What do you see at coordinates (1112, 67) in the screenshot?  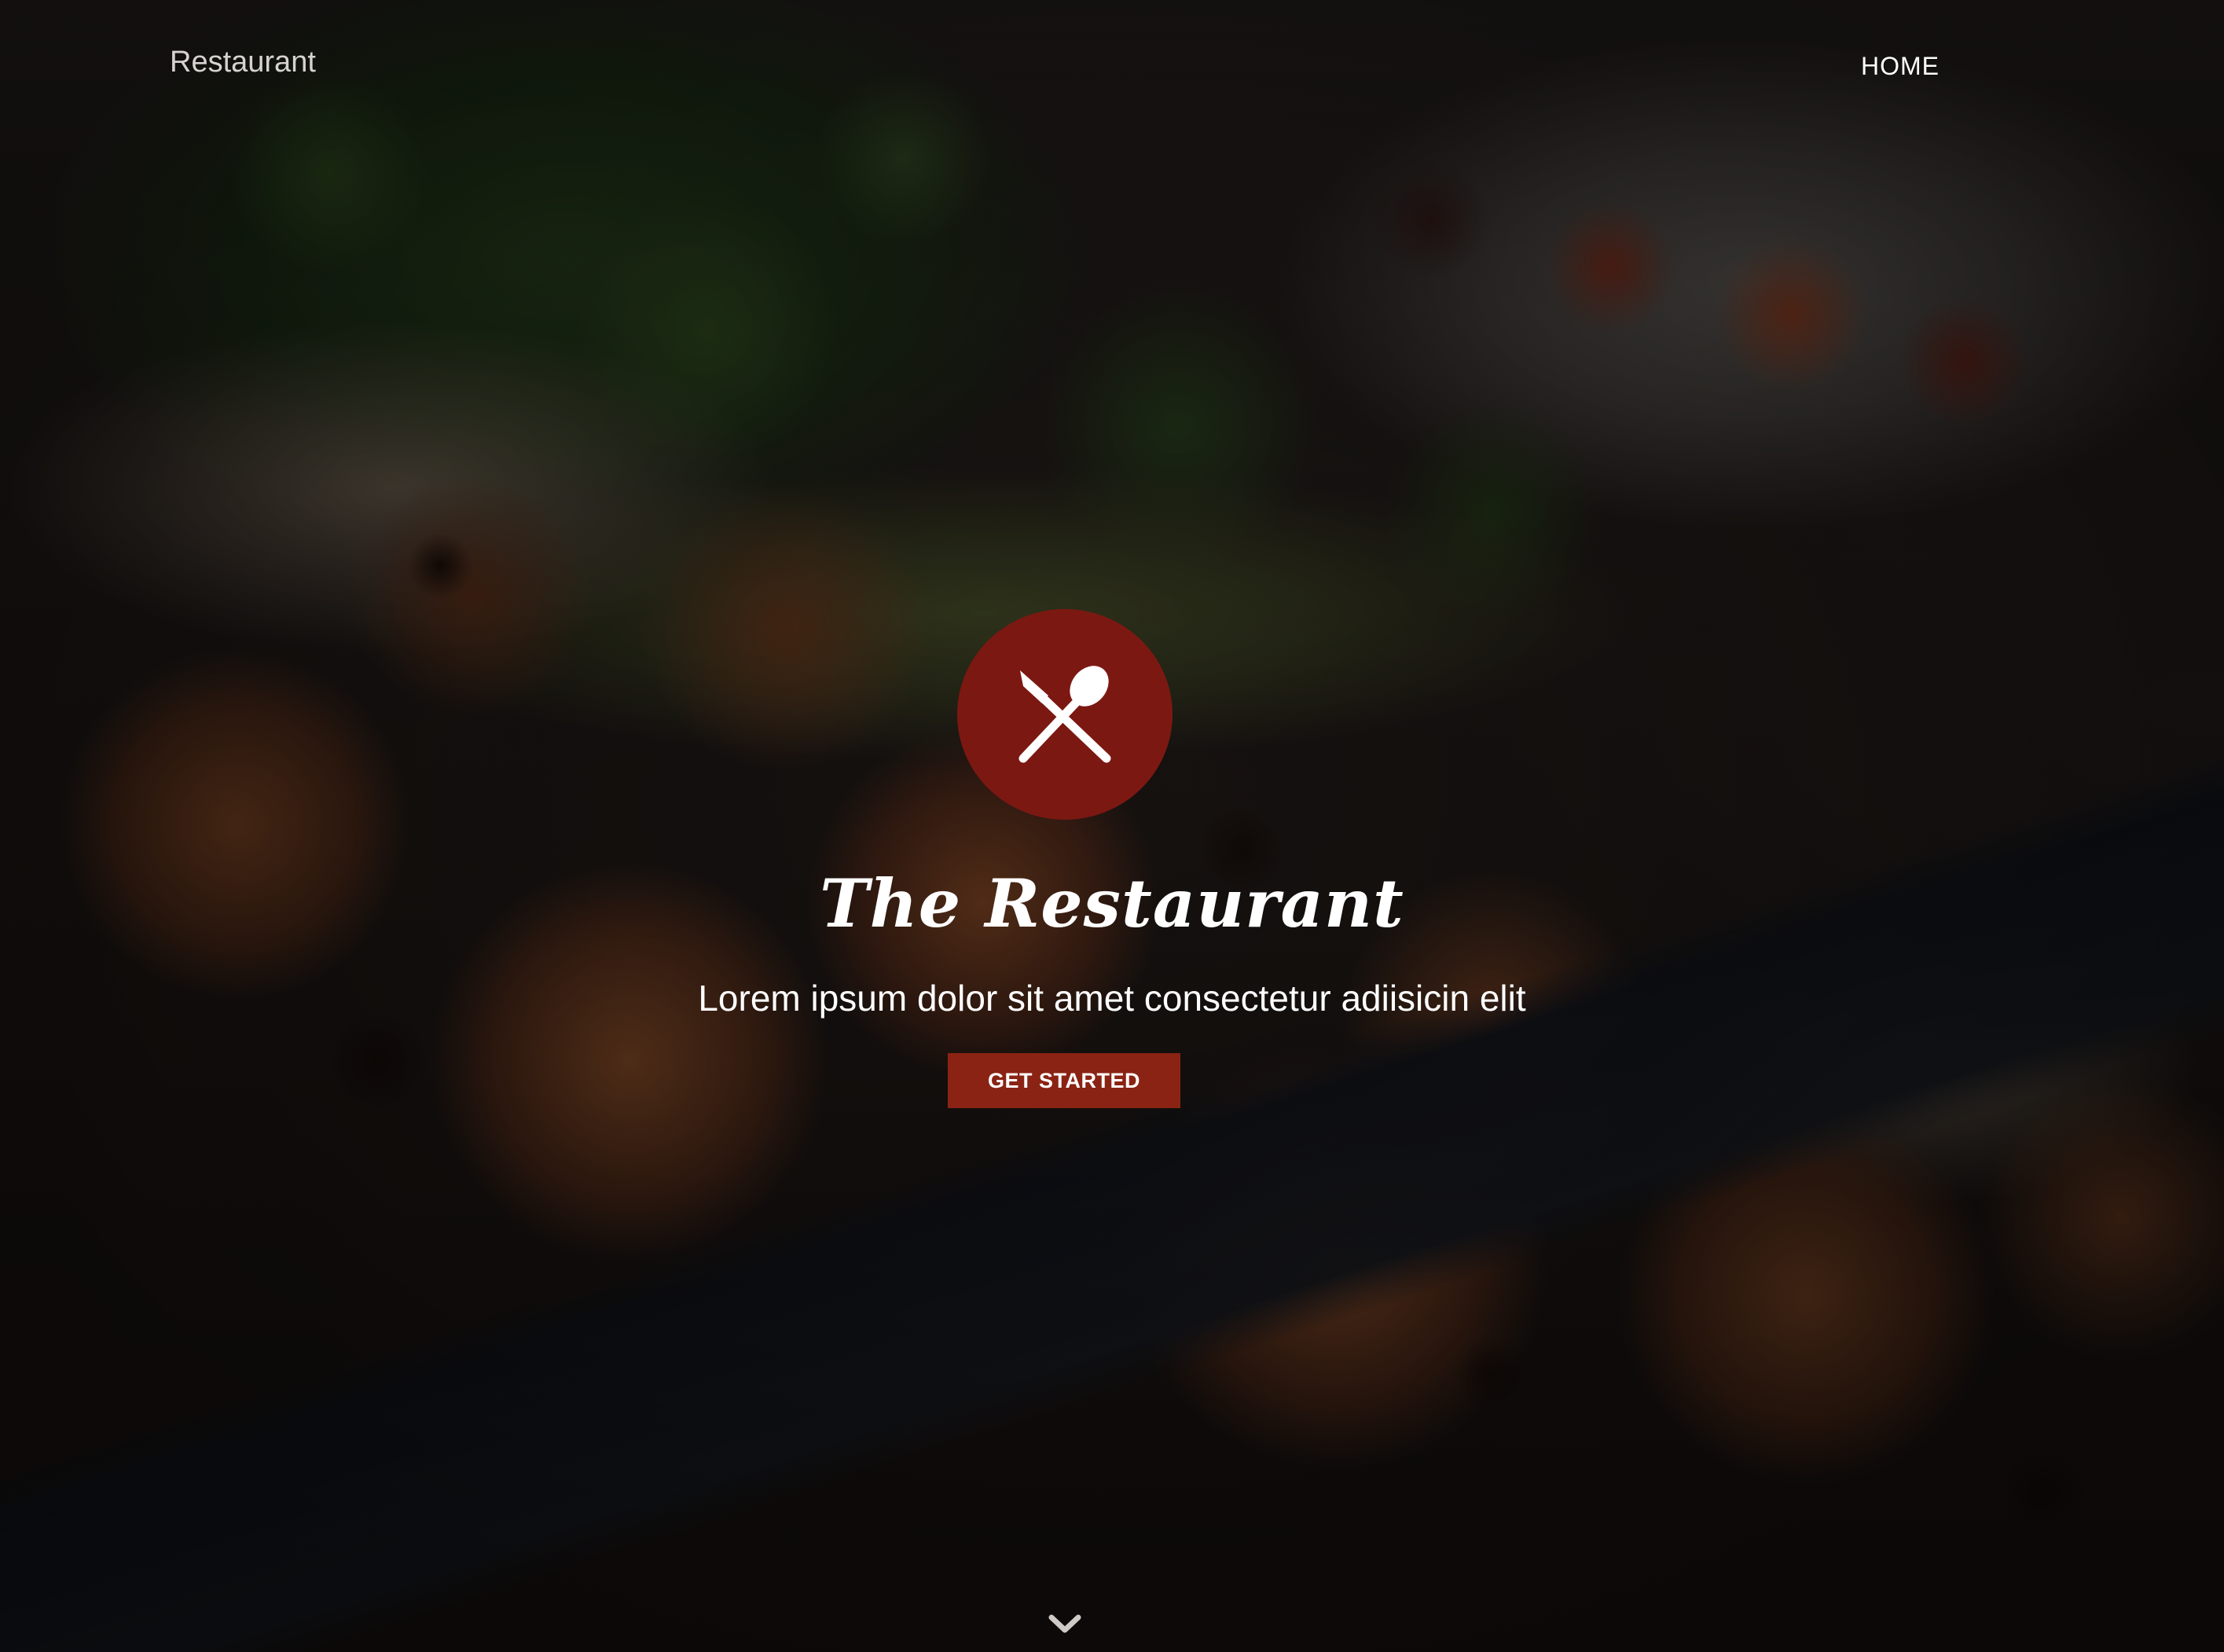 I see `top-navigation: Restaurant HOME` at bounding box center [1112, 67].